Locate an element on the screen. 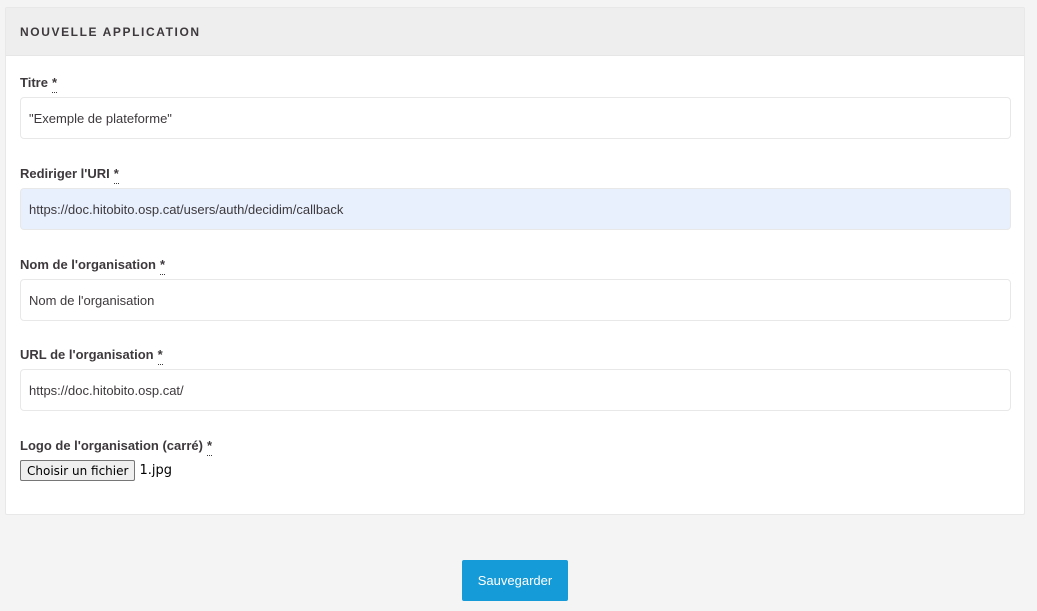  titre-label-text: Titre is located at coordinates (34, 82).